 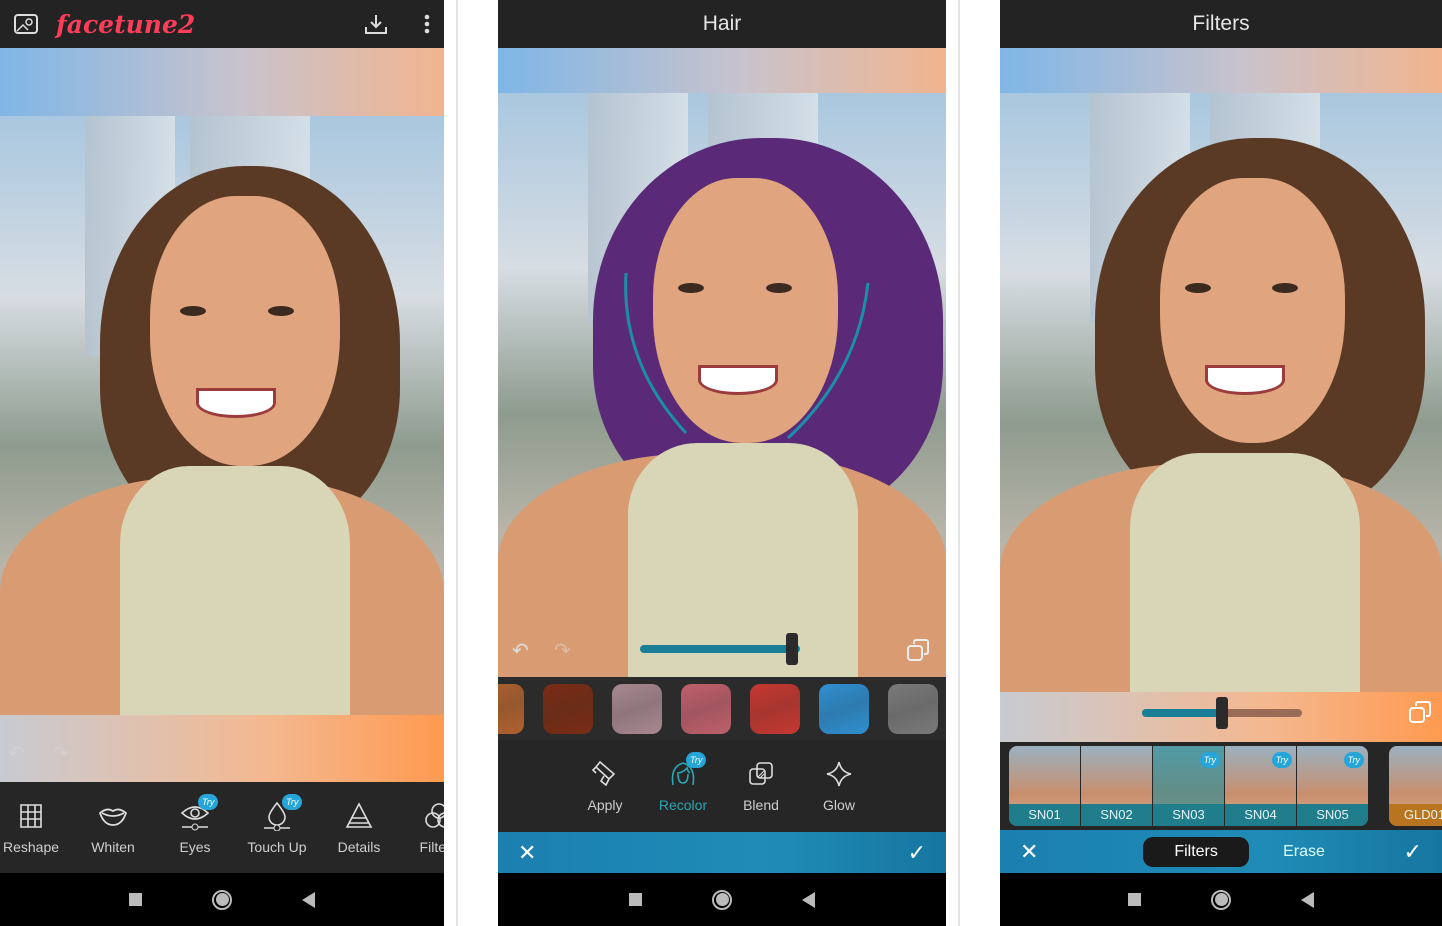 I want to click on triangle-icon, so click(x=359, y=814).